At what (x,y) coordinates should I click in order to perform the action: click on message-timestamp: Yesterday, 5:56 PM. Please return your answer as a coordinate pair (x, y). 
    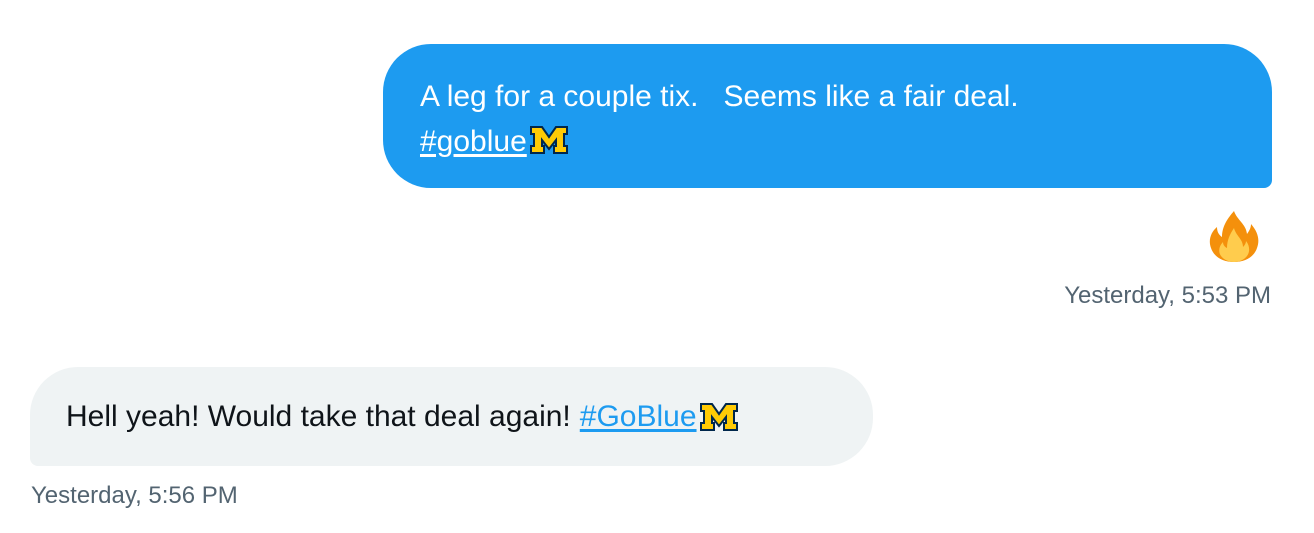
    Looking at the image, I should click on (134, 495).